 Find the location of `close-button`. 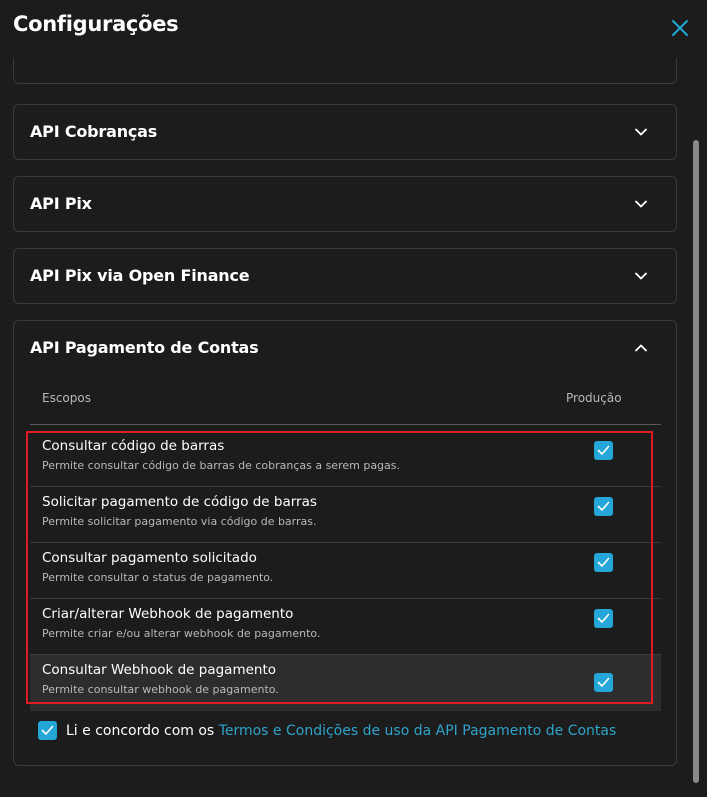

close-button is located at coordinates (680, 28).